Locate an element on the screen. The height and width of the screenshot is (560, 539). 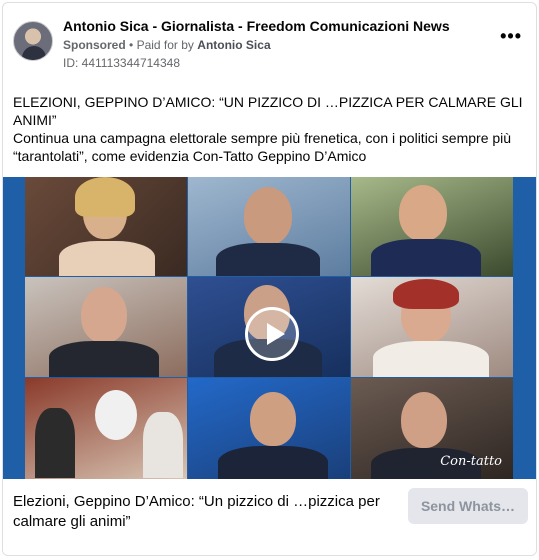
avatar is located at coordinates (33, 41).